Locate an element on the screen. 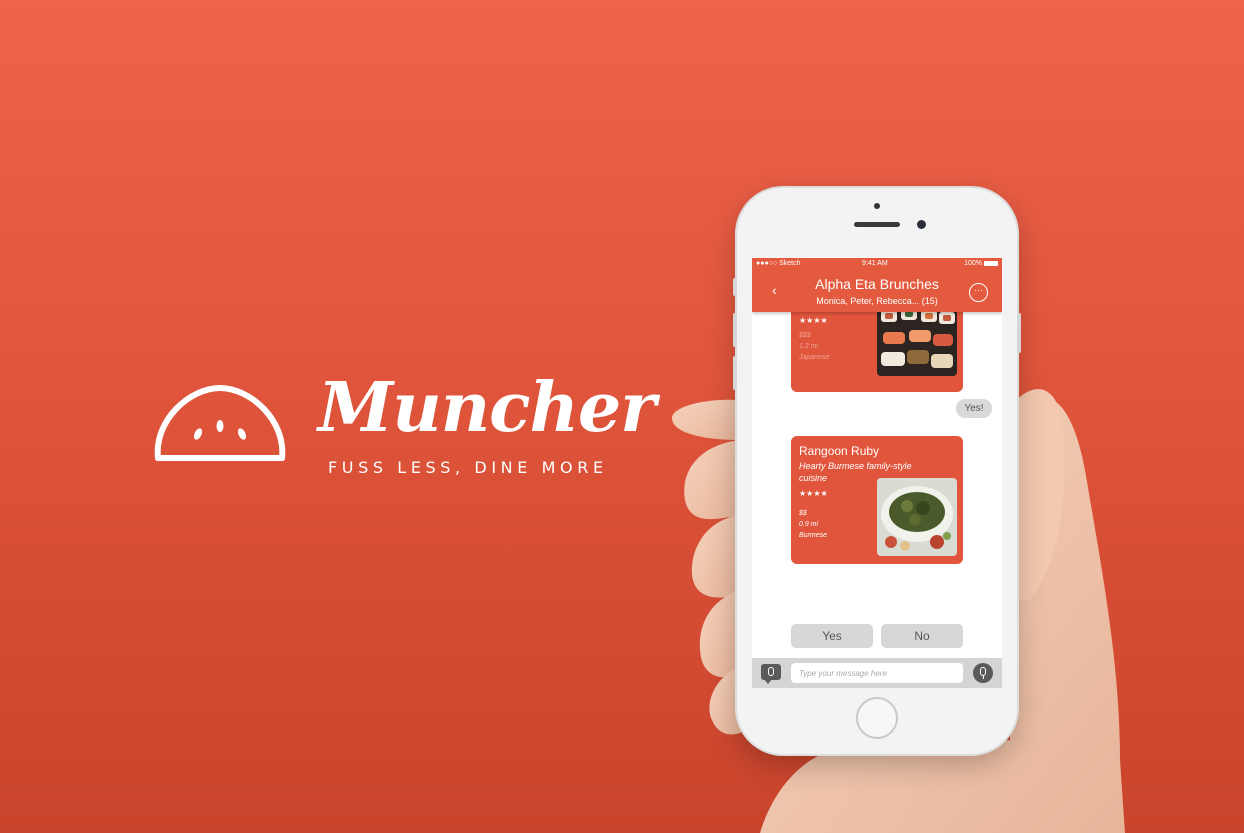 The height and width of the screenshot is (833, 1244). quick-reply-no-button: No is located at coordinates (922, 636).